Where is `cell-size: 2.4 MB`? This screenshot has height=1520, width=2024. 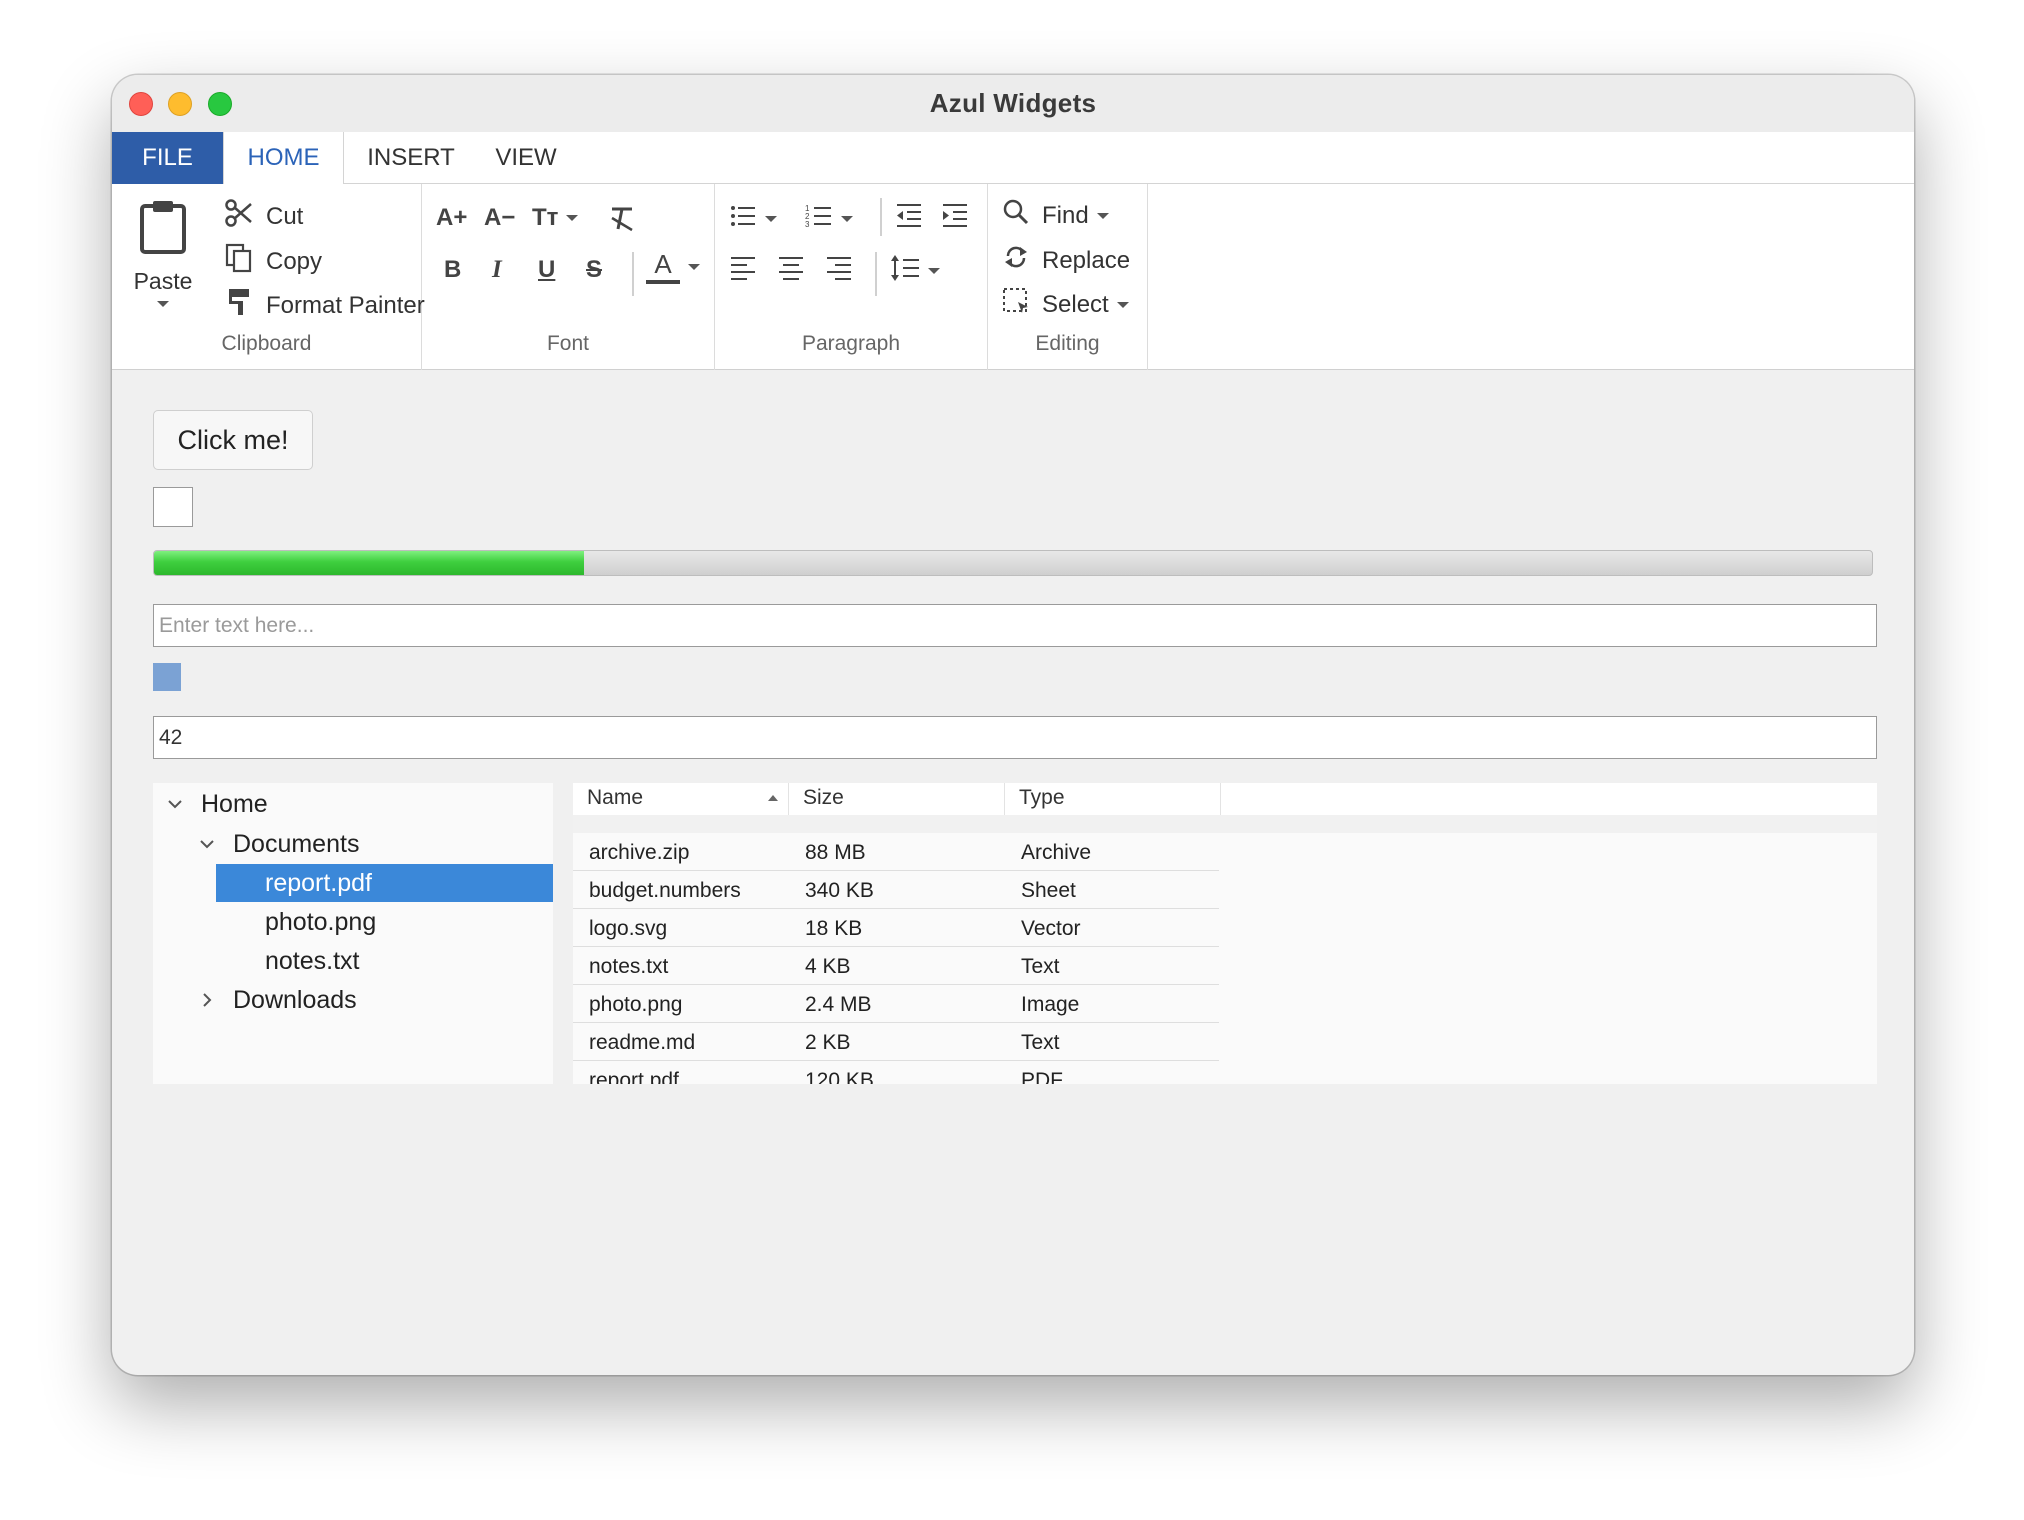
cell-size: 2.4 MB is located at coordinates (838, 1004).